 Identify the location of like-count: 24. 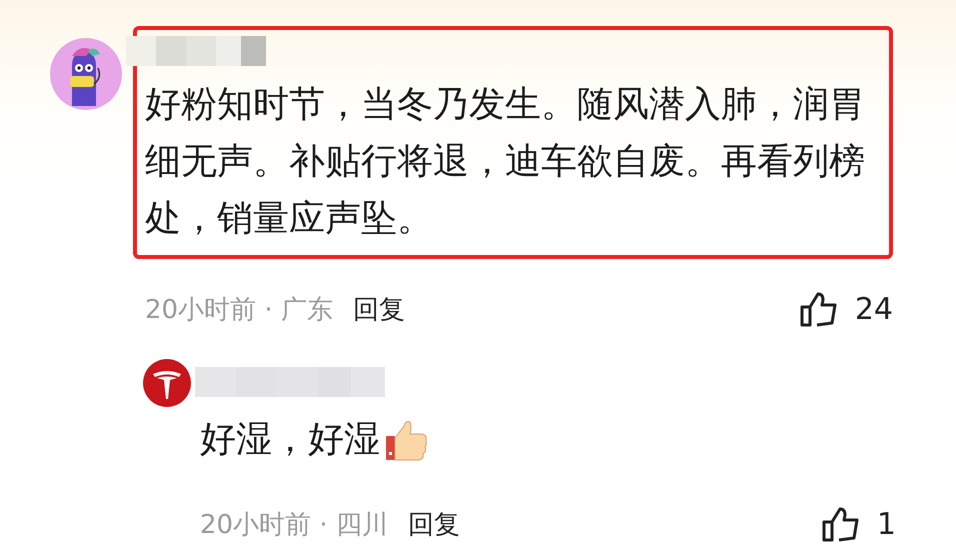
(873, 309).